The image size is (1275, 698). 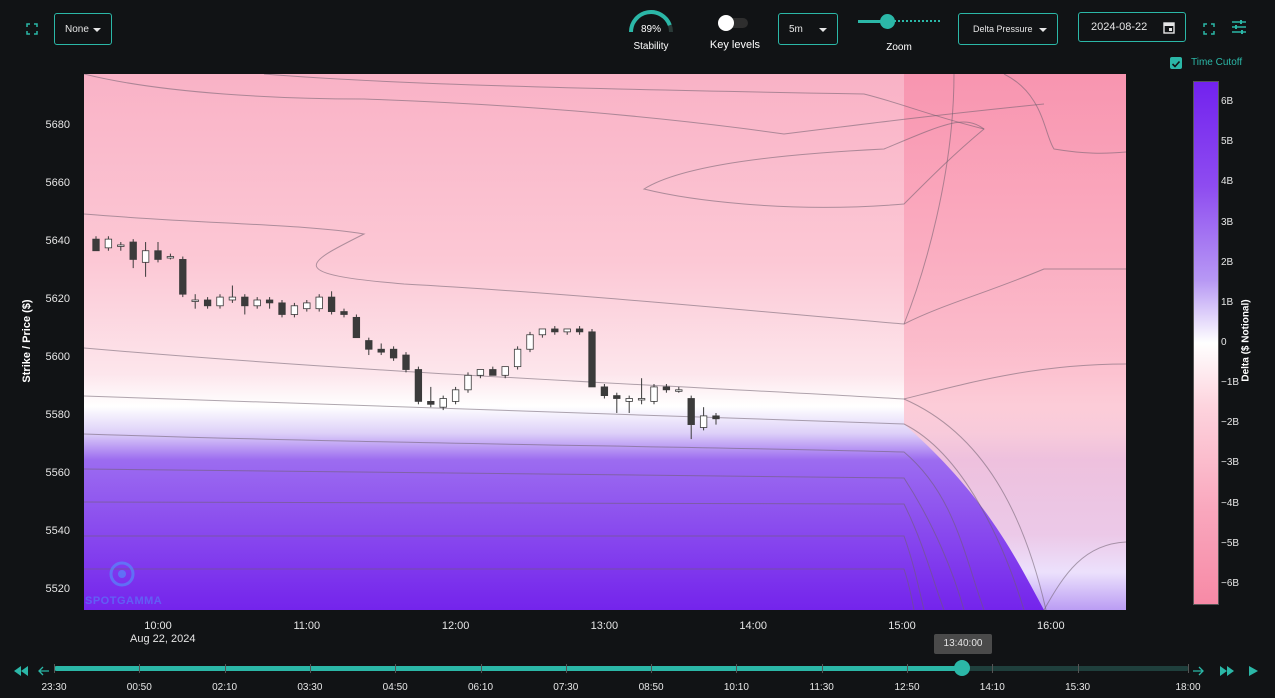 I want to click on arrow-left-icon, so click(x=44, y=672).